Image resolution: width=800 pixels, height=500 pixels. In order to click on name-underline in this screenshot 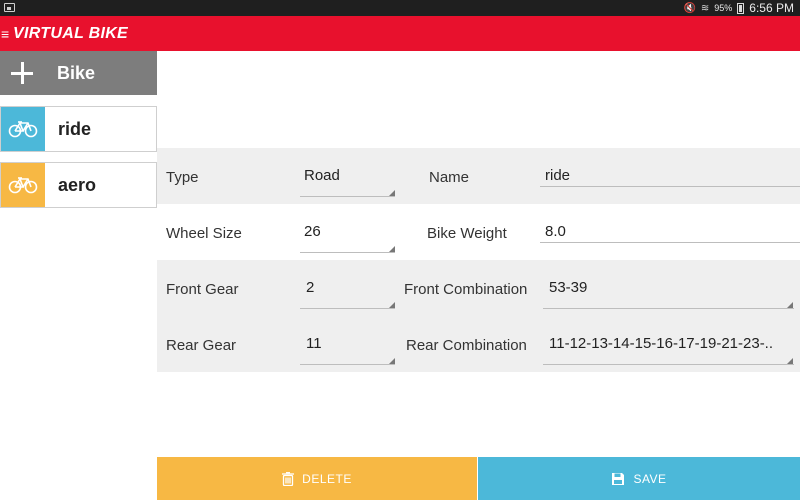, I will do `click(670, 186)`.